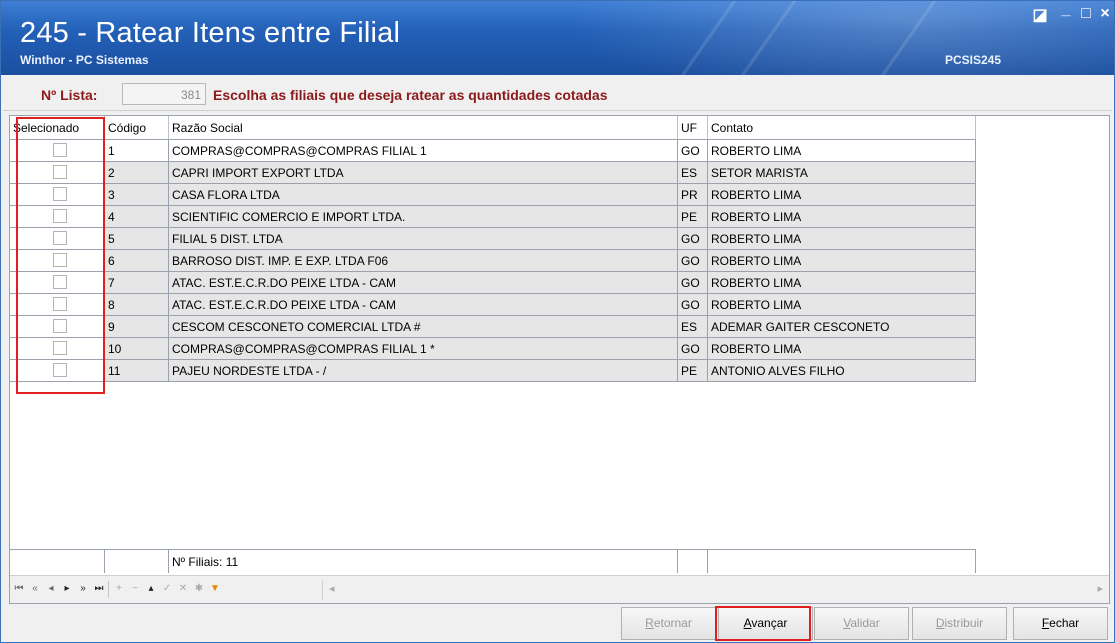  Describe the element at coordinates (137, 349) in the screenshot. I see `codigo-cell: 10` at that location.